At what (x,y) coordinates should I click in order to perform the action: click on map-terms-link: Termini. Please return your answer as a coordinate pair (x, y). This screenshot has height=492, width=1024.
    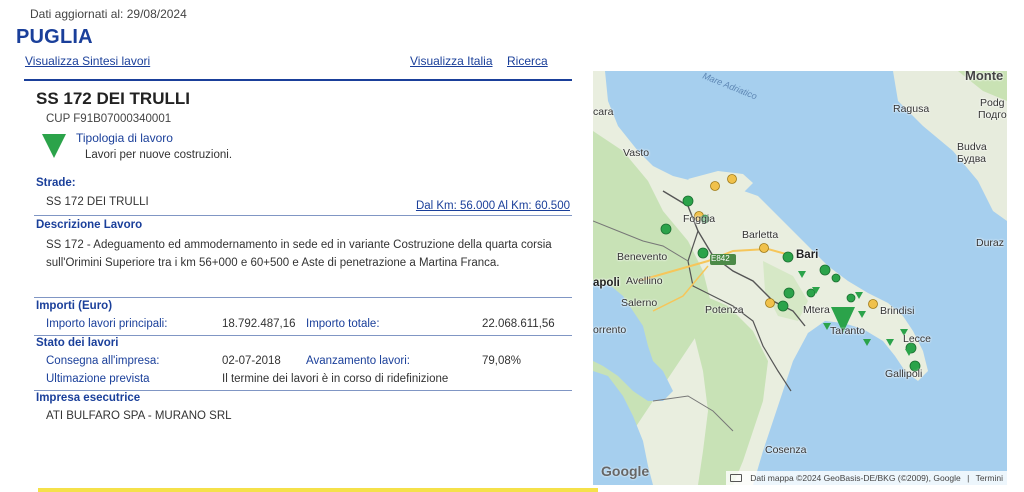
    Looking at the image, I should click on (989, 478).